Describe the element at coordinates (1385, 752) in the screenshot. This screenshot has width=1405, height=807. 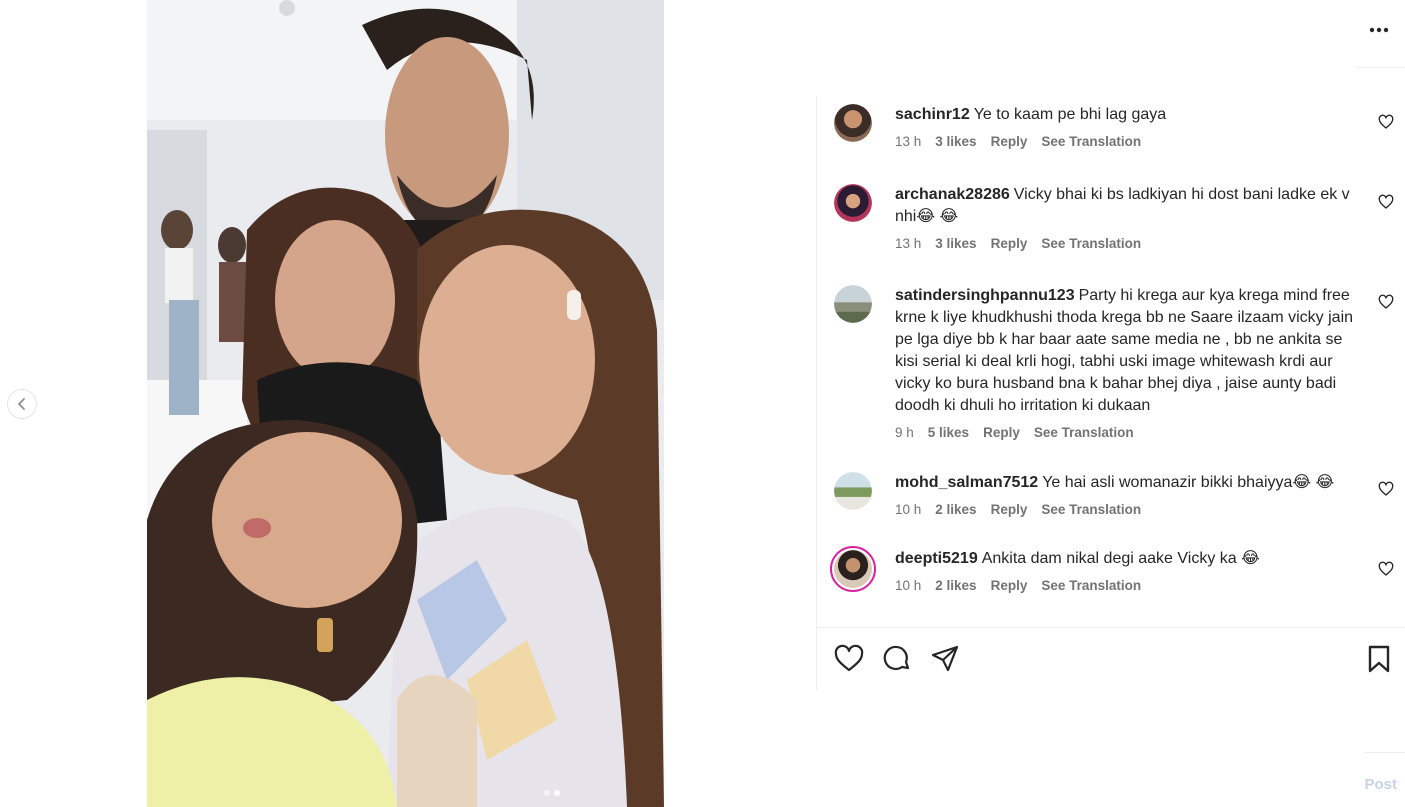
I see `edge-divider` at that location.